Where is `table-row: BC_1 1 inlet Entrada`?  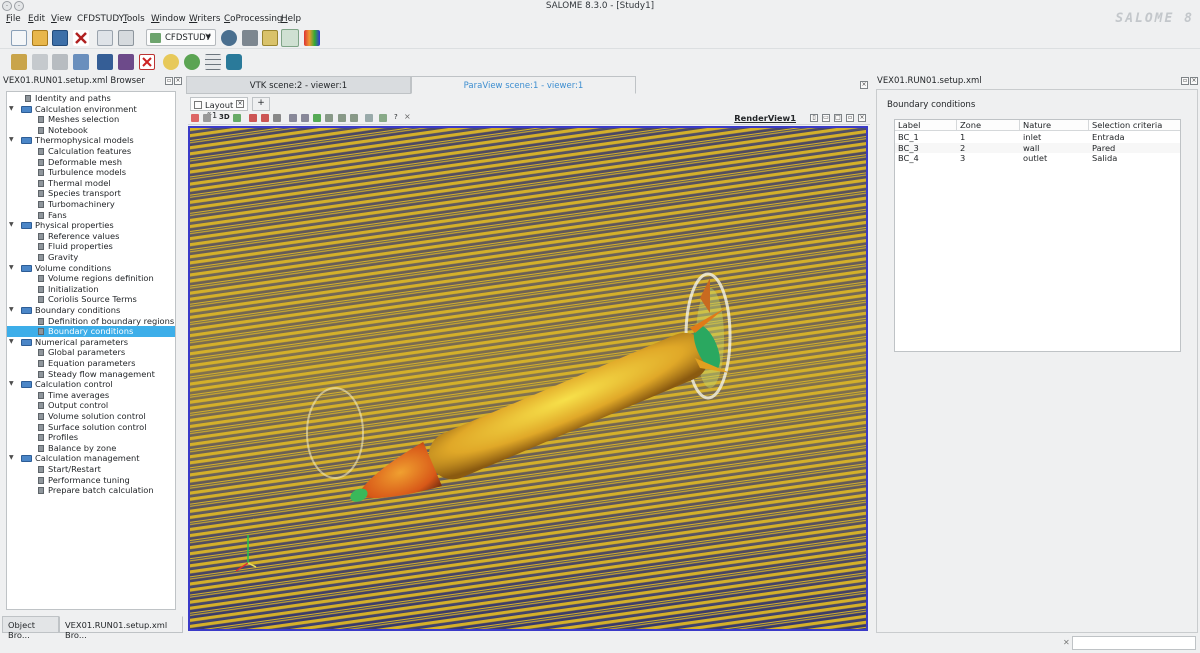 table-row: BC_1 1 inlet Entrada is located at coordinates (1037, 137).